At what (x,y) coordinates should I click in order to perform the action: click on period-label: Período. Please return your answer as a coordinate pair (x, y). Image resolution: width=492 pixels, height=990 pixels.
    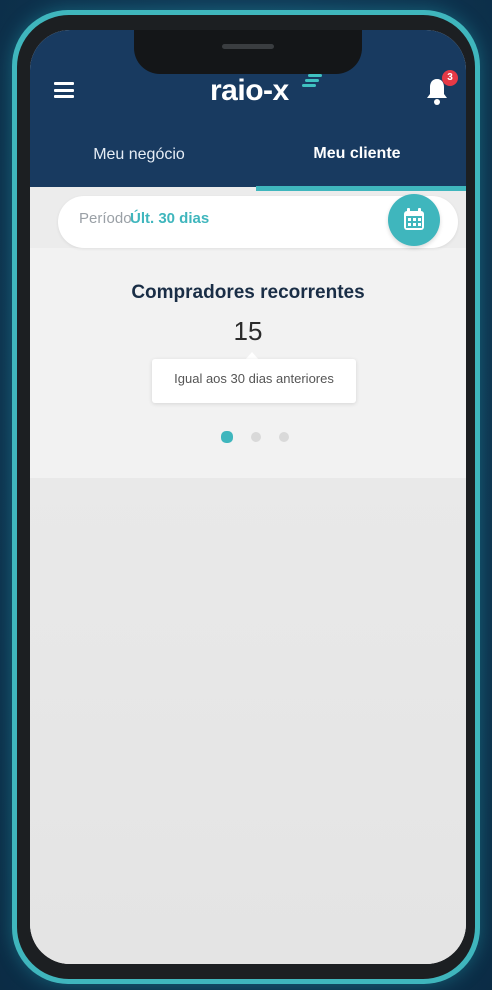
    Looking at the image, I should click on (105, 218).